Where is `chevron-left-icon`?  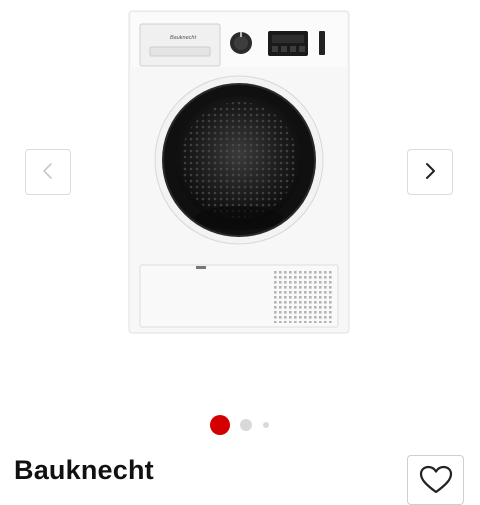
chevron-left-icon is located at coordinates (48, 172).